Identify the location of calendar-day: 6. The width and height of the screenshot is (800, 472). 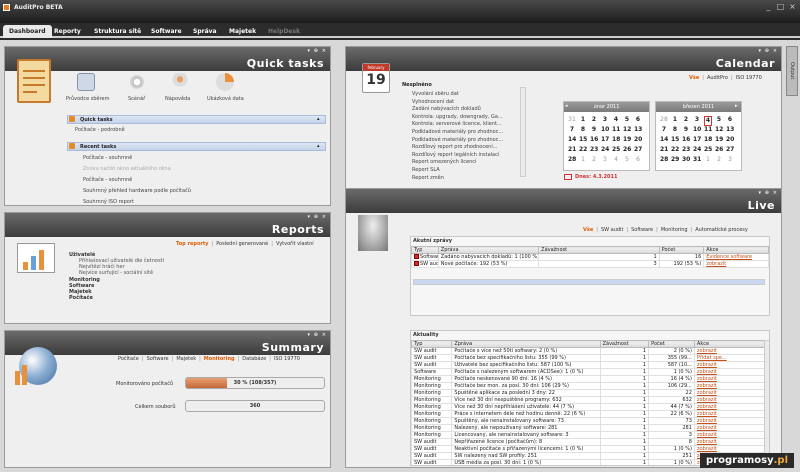
(730, 120).